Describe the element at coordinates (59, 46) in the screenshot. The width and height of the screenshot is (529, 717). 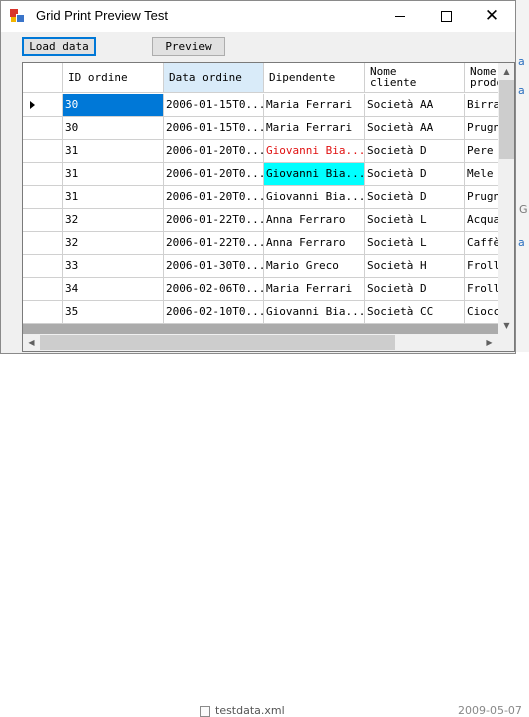
I see `load-data-button: Load data` at that location.